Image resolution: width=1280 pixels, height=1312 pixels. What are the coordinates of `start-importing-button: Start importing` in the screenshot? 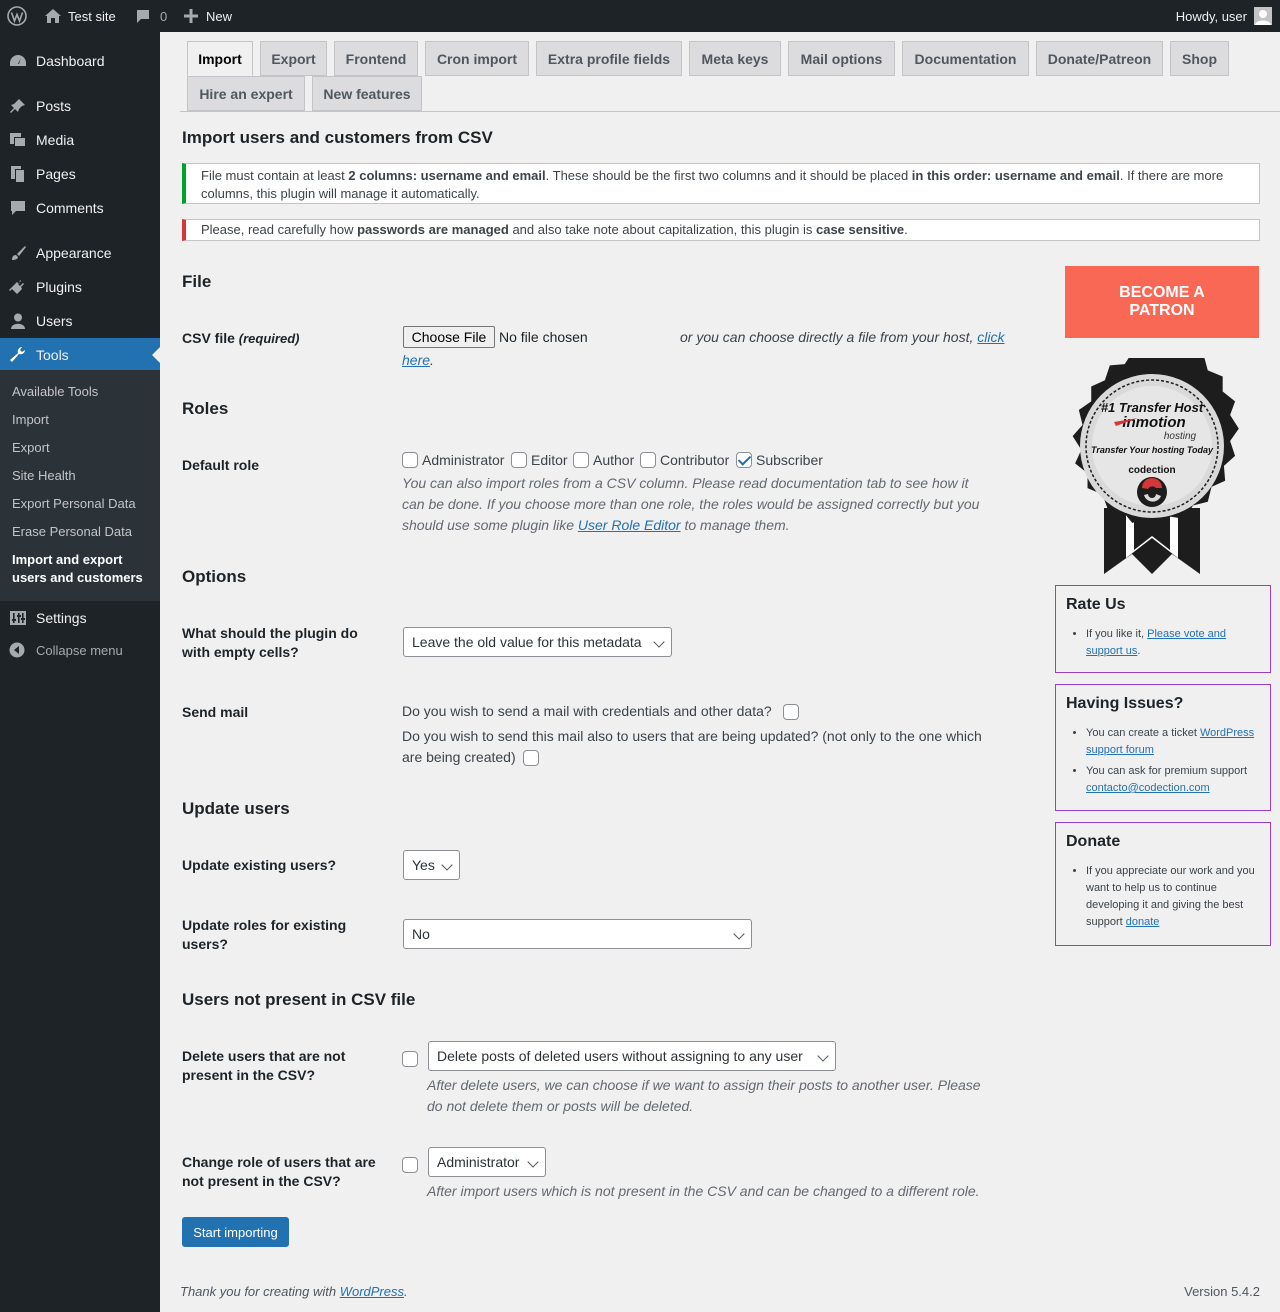 It's located at (235, 1232).